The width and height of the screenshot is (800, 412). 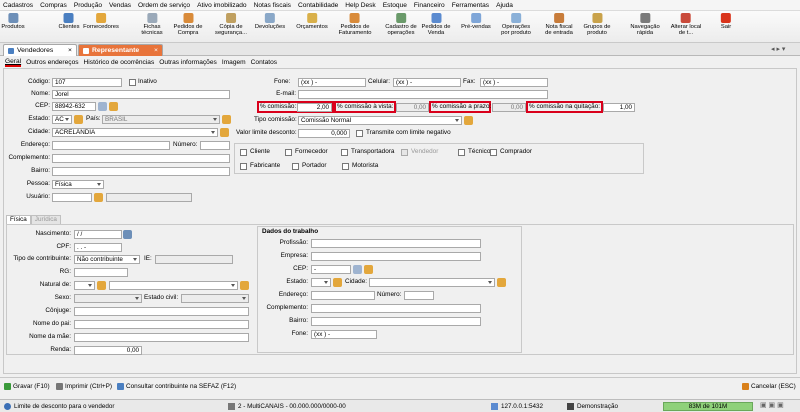 What do you see at coordinates (318, 5) in the screenshot?
I see `menu-item-7: Contabilidade` at bounding box center [318, 5].